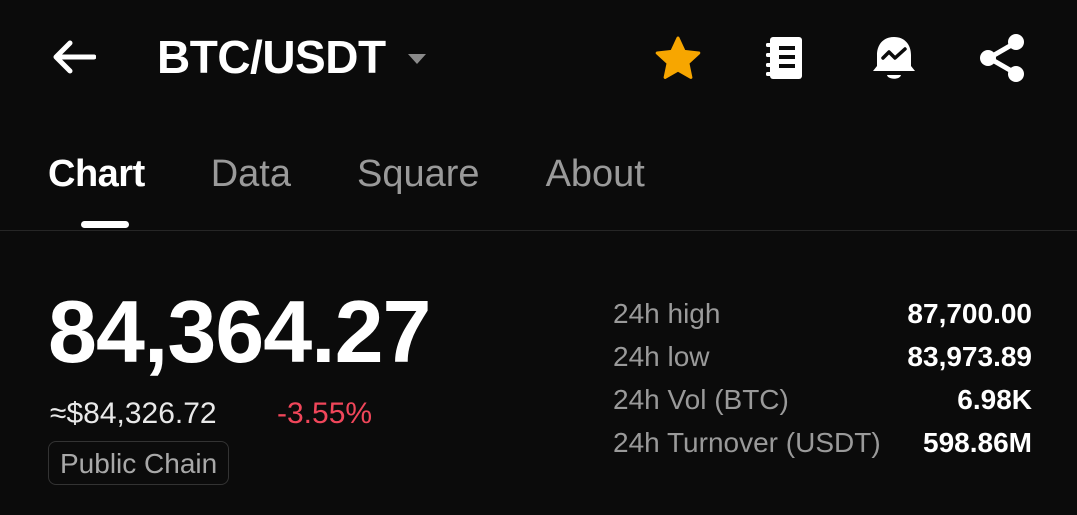  What do you see at coordinates (747, 442) in the screenshot?
I see `stat-label-24h-turnover: 24h Turnover (USDT)` at bounding box center [747, 442].